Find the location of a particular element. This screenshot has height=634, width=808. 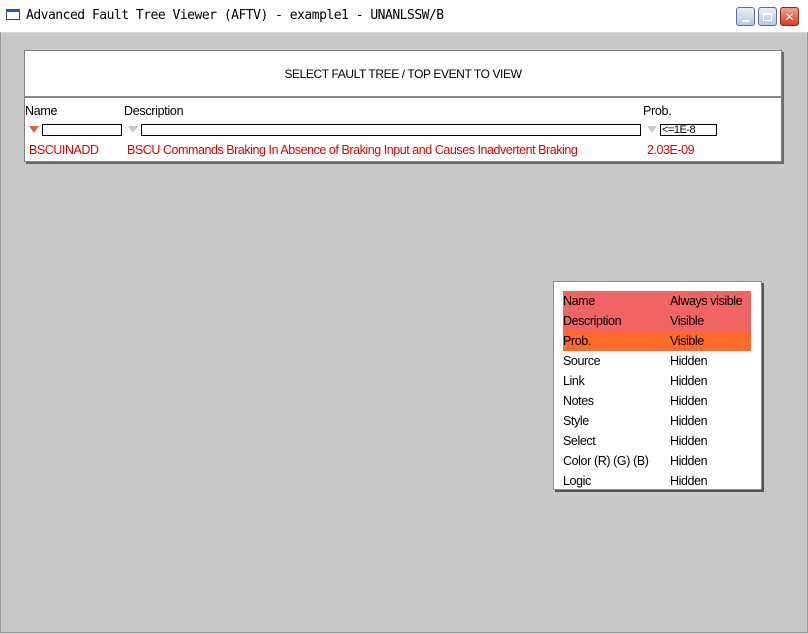

menu-item-select: Select Hidden is located at coordinates (657, 441).